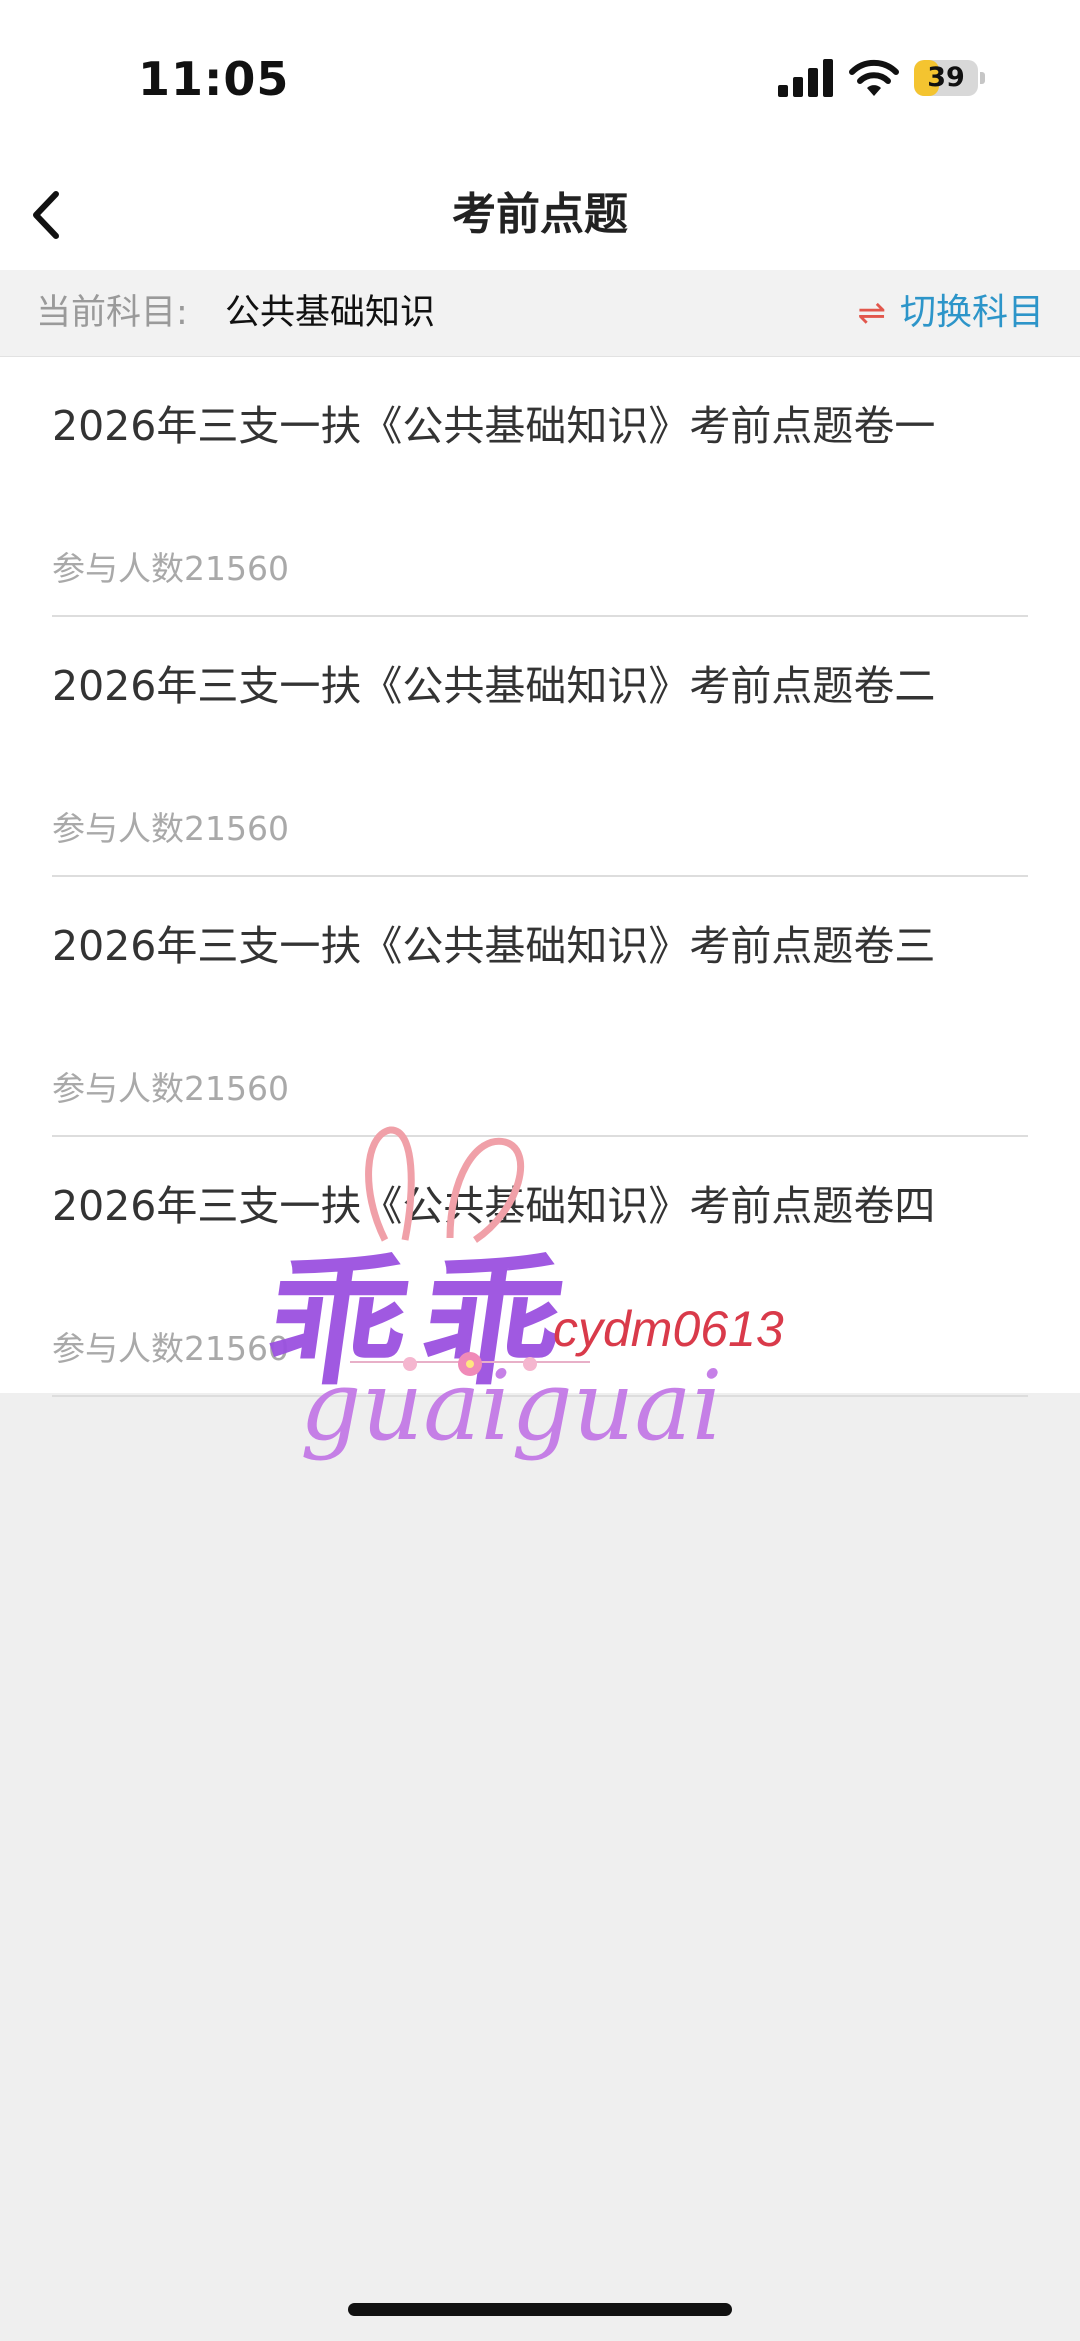 The height and width of the screenshot is (2341, 1080). Describe the element at coordinates (494, 946) in the screenshot. I see `paper-title: 2026年三支一扶《公共基础知识》考前点题卷三` at that location.